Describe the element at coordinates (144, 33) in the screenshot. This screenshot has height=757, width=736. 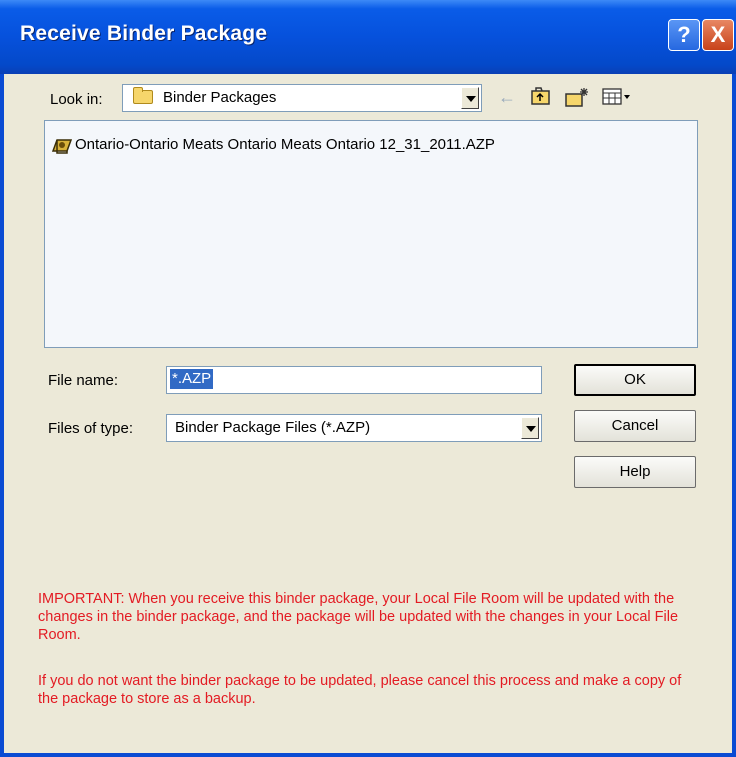
I see `dialog-title: Receive Binder Package` at that location.